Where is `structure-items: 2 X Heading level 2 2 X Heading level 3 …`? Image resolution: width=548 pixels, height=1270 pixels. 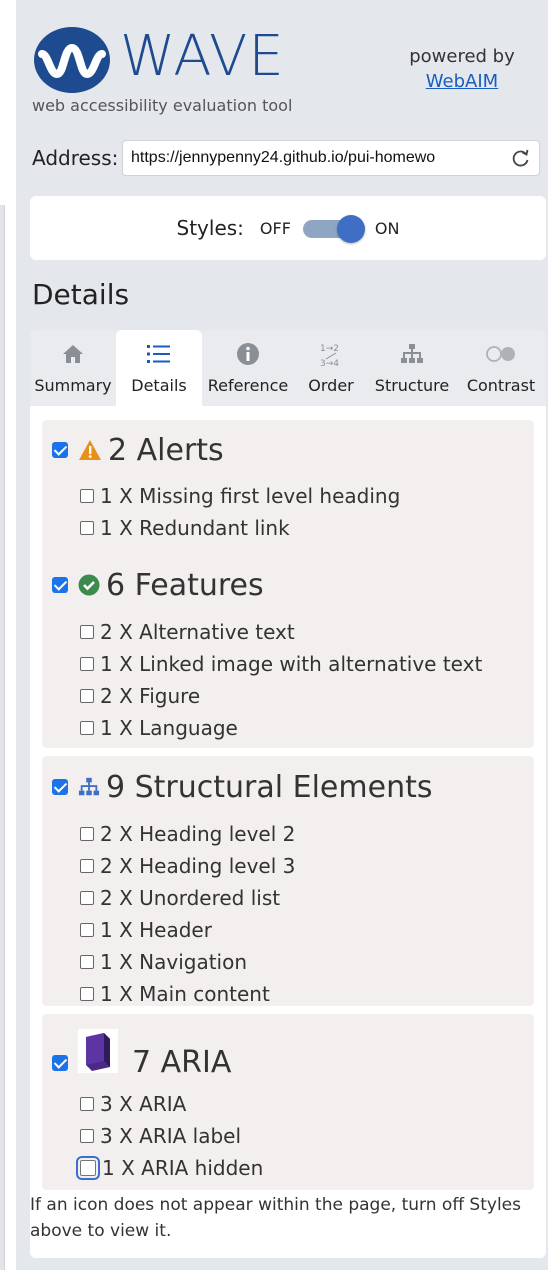
structure-items: 2 X Heading level 2 2 X Heading level 3 … is located at coordinates (288, 914).